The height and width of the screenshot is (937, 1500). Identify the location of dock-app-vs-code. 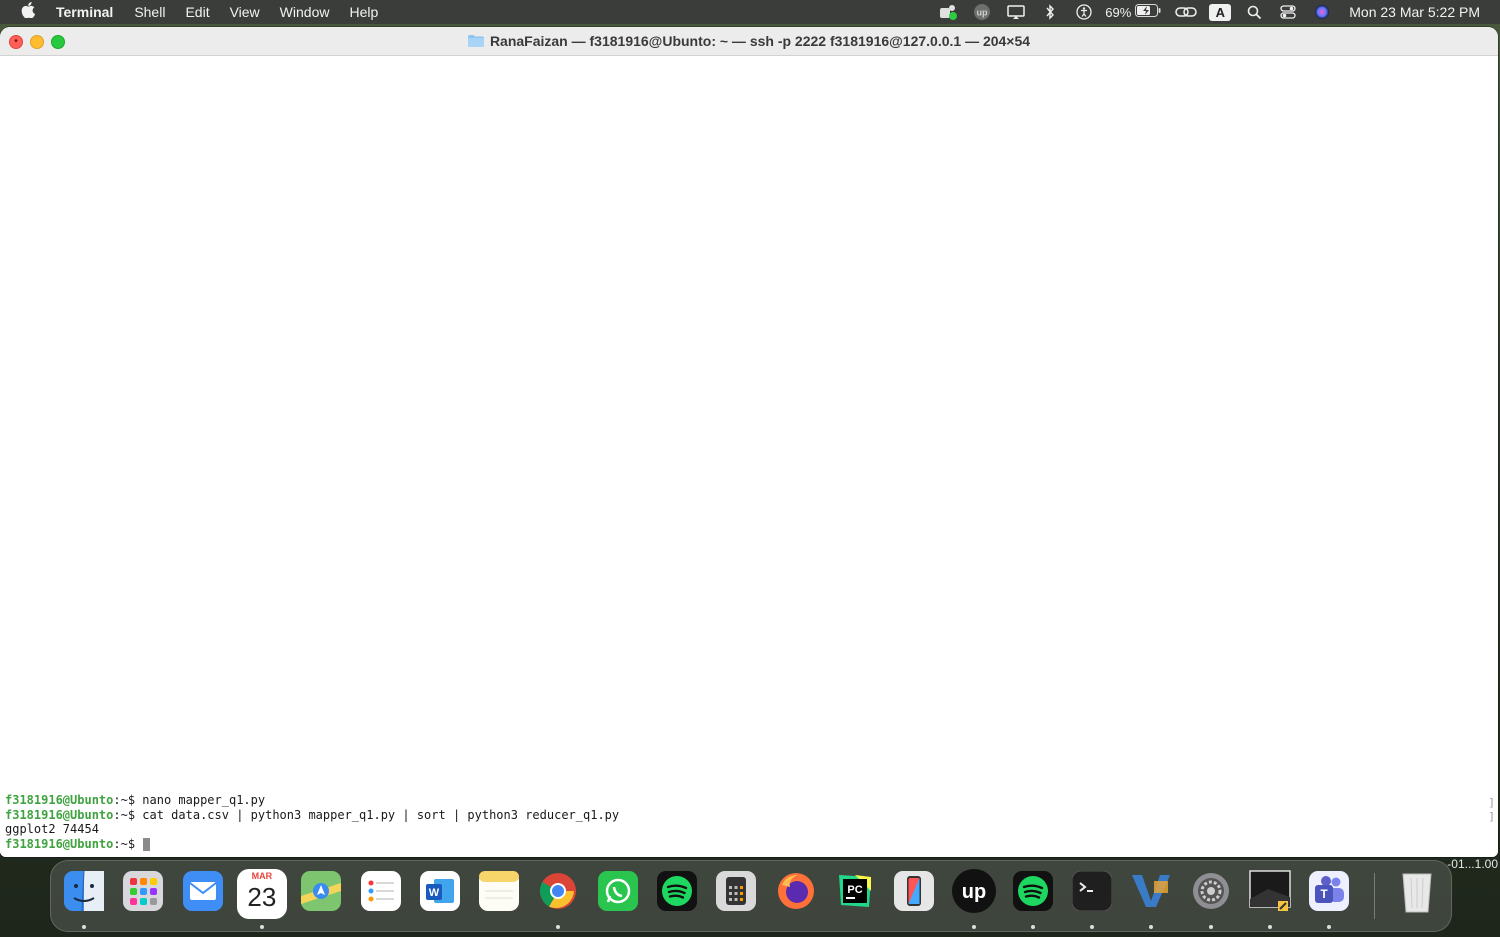
(1151, 894).